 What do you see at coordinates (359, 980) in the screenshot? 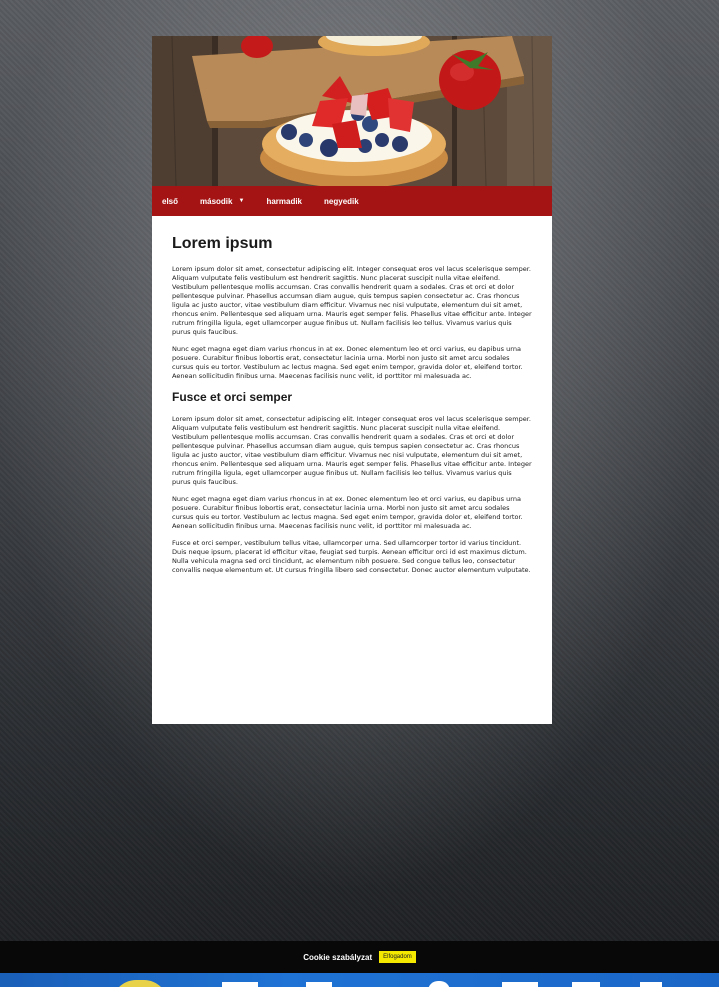
I see `desktop-taskbar` at bounding box center [359, 980].